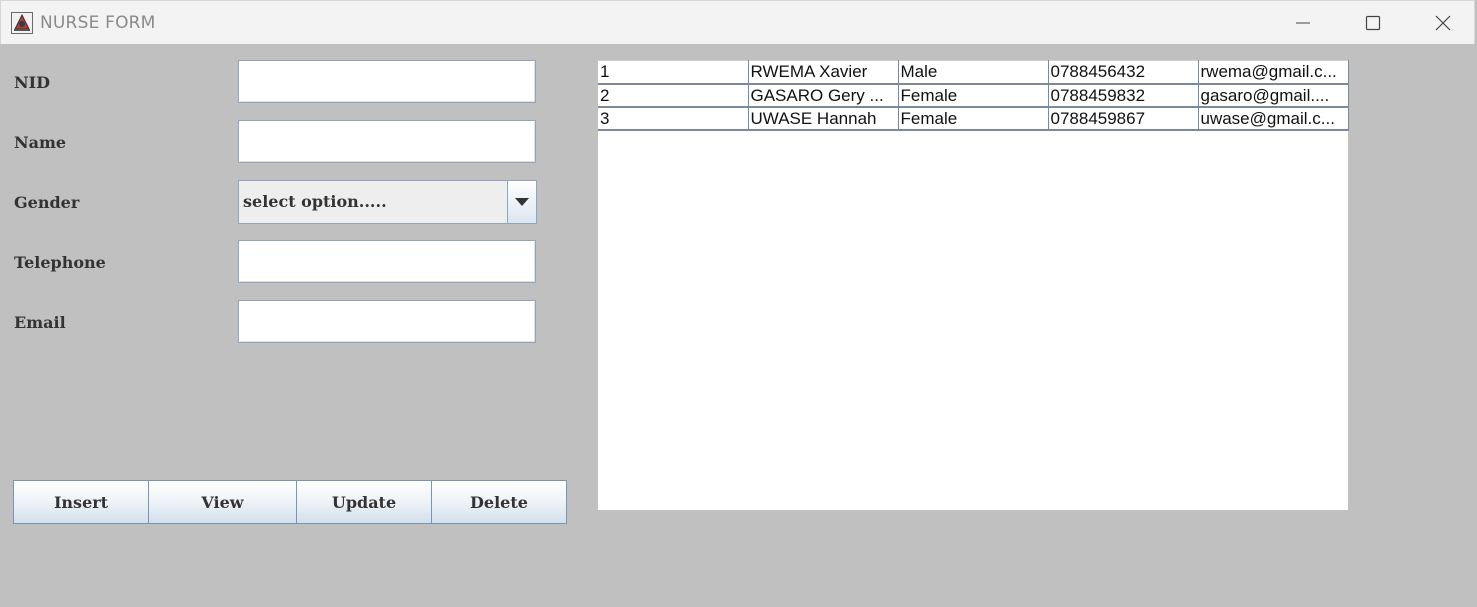  I want to click on java-app-icon, so click(22, 23).